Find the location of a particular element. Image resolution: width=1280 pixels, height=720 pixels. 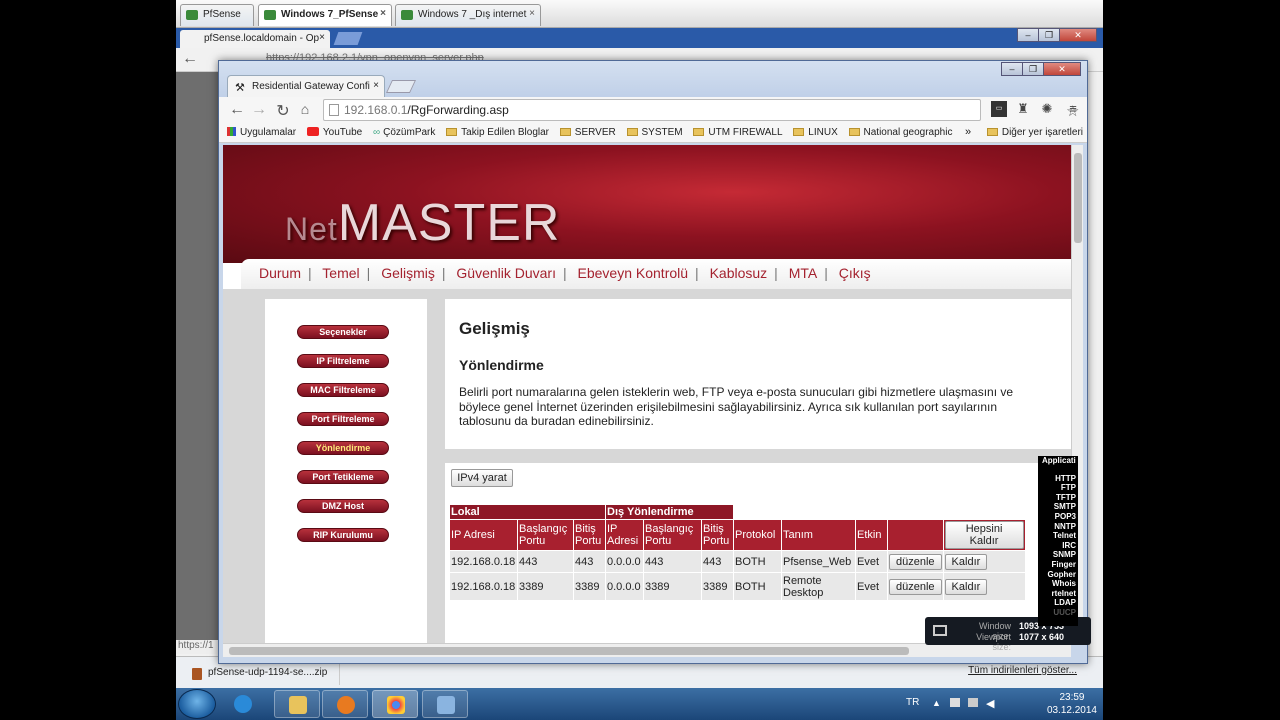

bookmark-folder-system: SYSTEM is located at coordinates (654, 130).